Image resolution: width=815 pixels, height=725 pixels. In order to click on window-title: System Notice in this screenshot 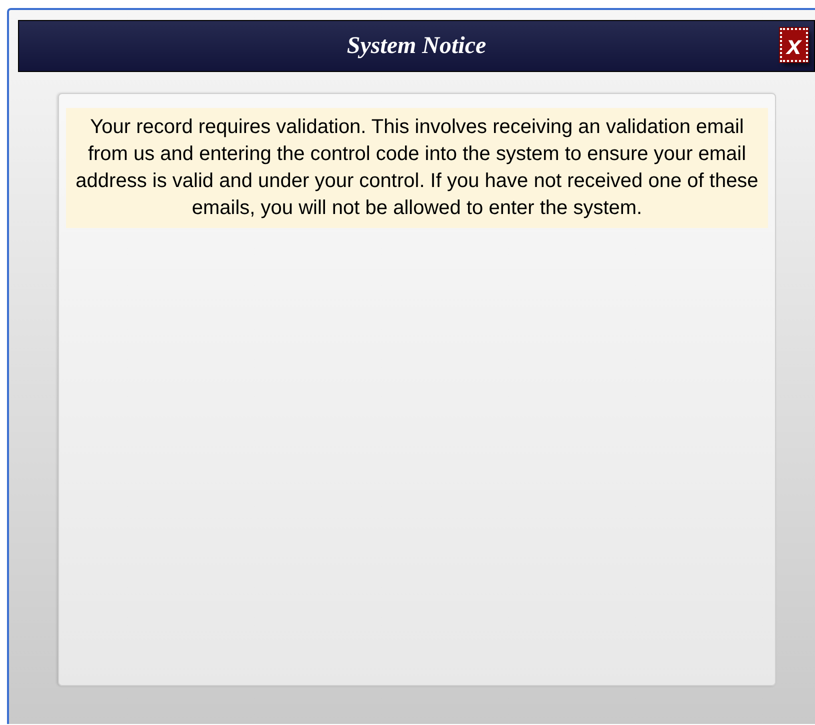, I will do `click(416, 46)`.